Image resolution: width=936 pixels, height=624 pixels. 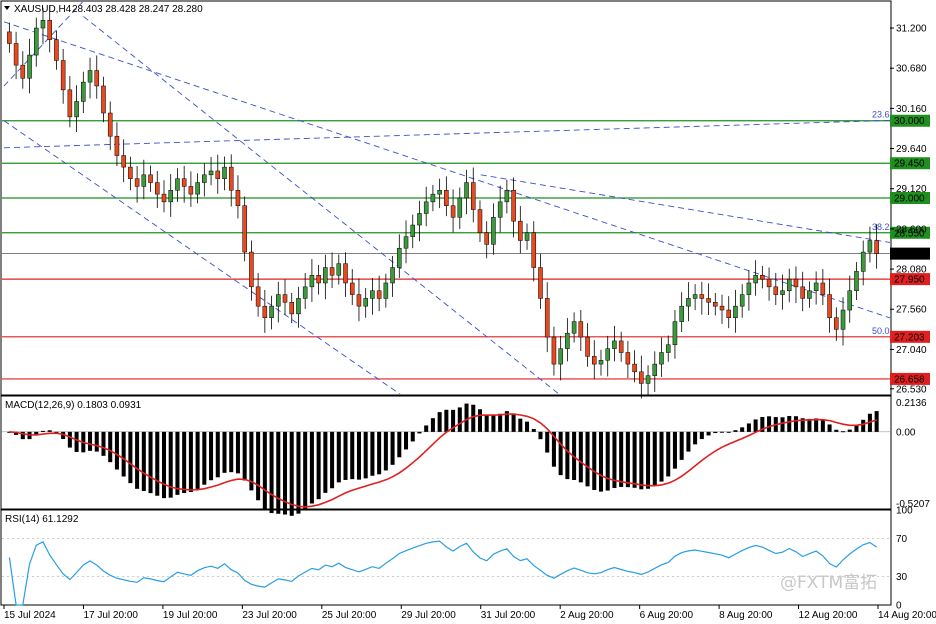 What do you see at coordinates (911, 229) in the screenshot?
I see `price-tick-label: 28.600` at bounding box center [911, 229].